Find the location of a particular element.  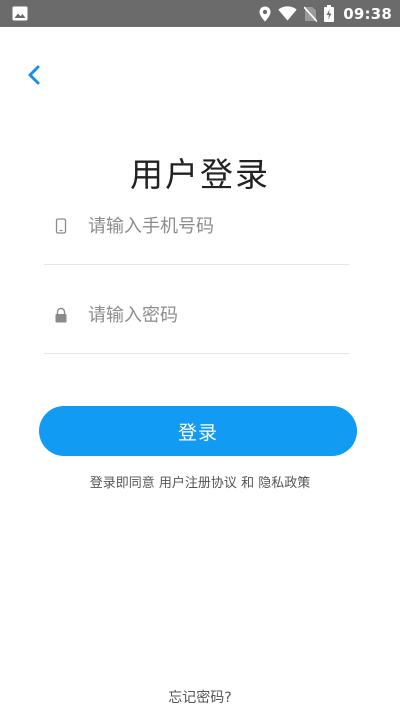

wifi-icon is located at coordinates (287, 13).